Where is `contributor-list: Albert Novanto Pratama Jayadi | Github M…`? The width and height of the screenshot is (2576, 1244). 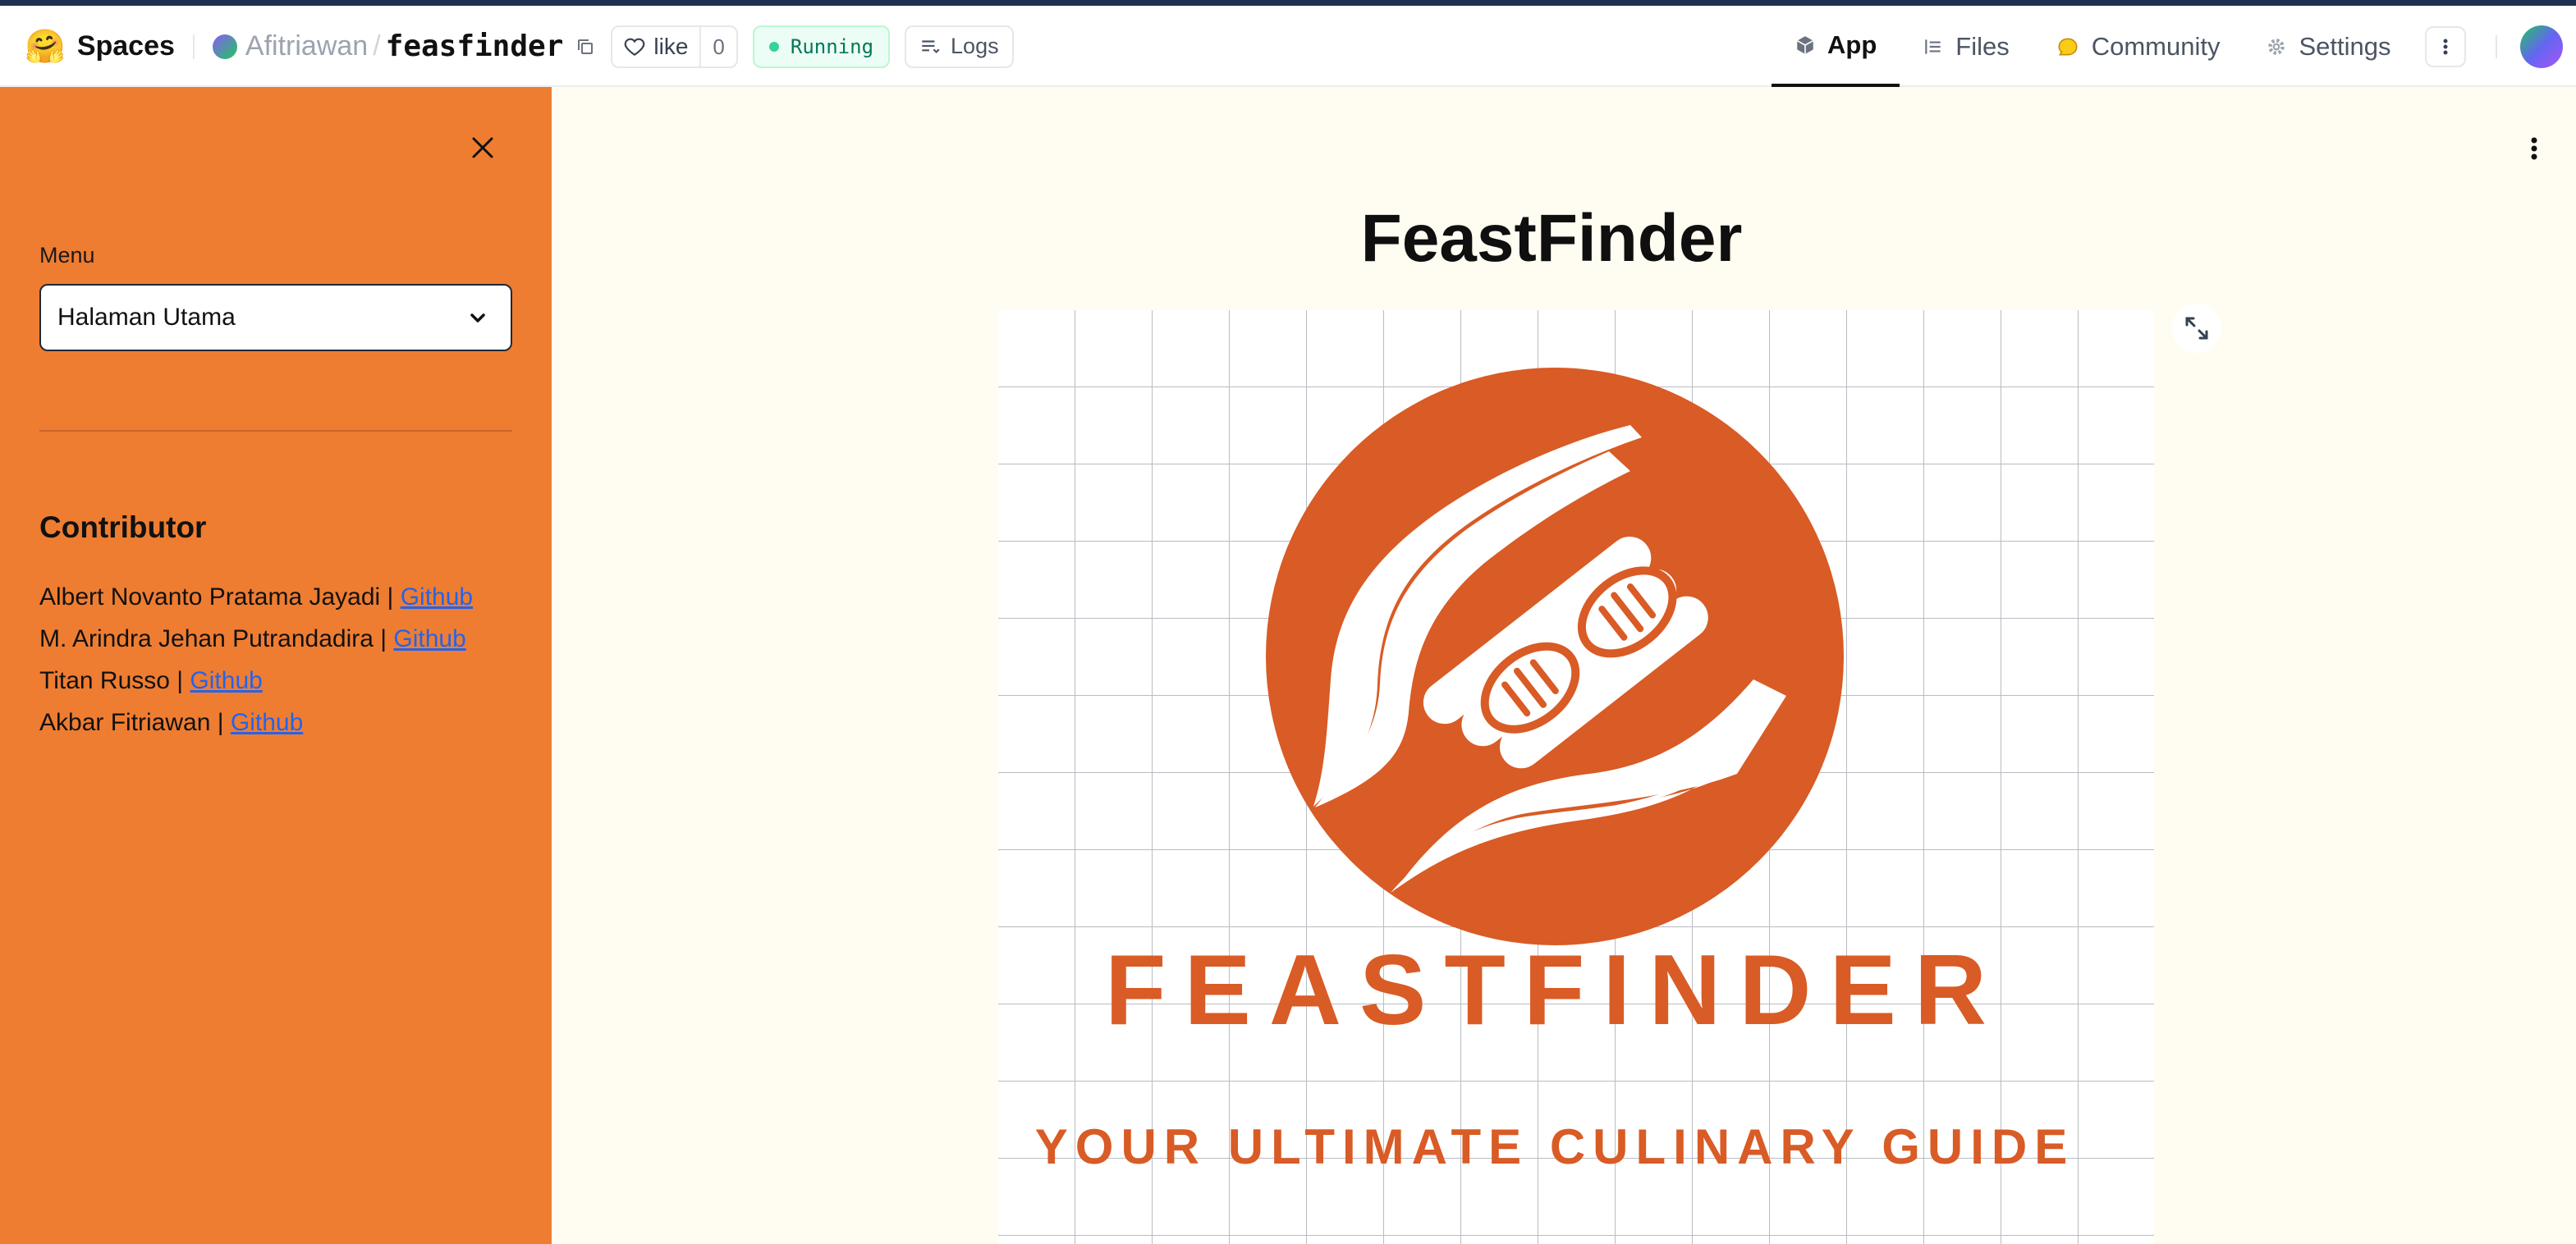
contributor-list: Albert Novanto Pratama Jayadi | Github M… is located at coordinates (286, 660).